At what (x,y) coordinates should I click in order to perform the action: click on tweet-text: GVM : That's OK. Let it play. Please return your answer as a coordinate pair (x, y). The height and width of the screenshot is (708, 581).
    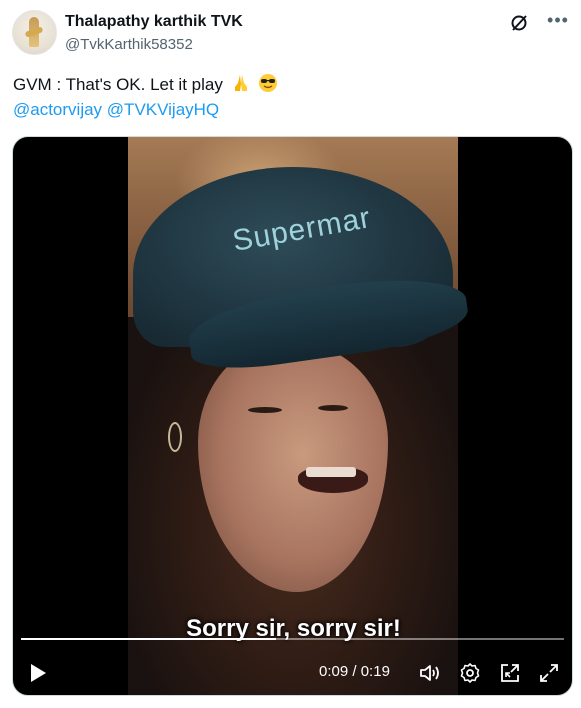
    Looking at the image, I should click on (145, 84).